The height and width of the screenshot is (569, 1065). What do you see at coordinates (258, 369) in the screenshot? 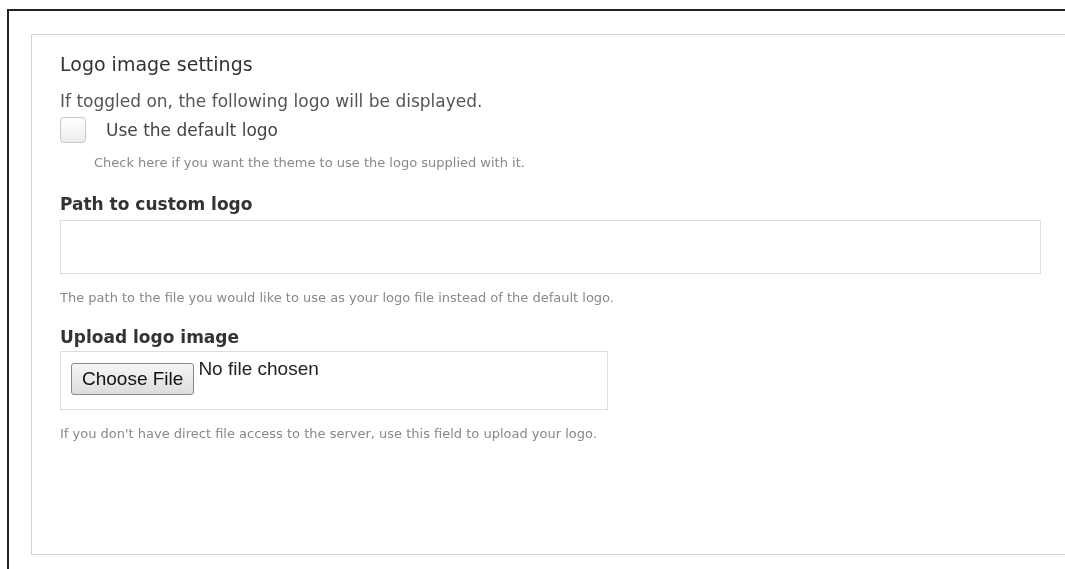
I see `file-status-text: No file chosen` at bounding box center [258, 369].